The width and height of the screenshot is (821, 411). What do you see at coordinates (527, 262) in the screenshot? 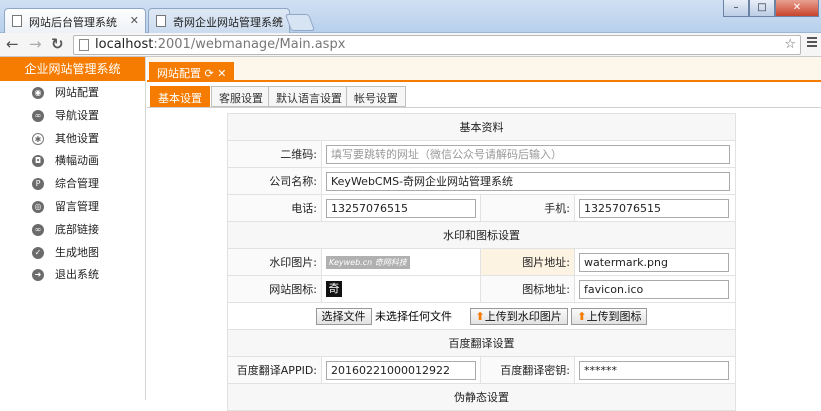
I see `wm-path-label: 图片地址:` at bounding box center [527, 262].